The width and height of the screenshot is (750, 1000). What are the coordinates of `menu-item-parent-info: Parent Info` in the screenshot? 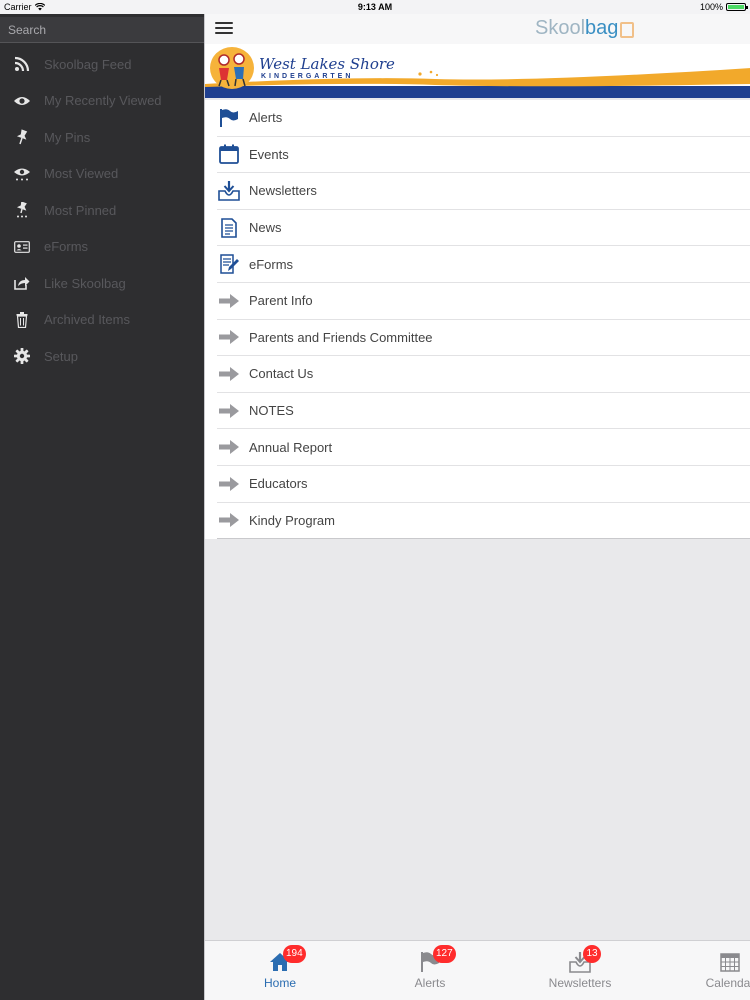 It's located at (483, 301).